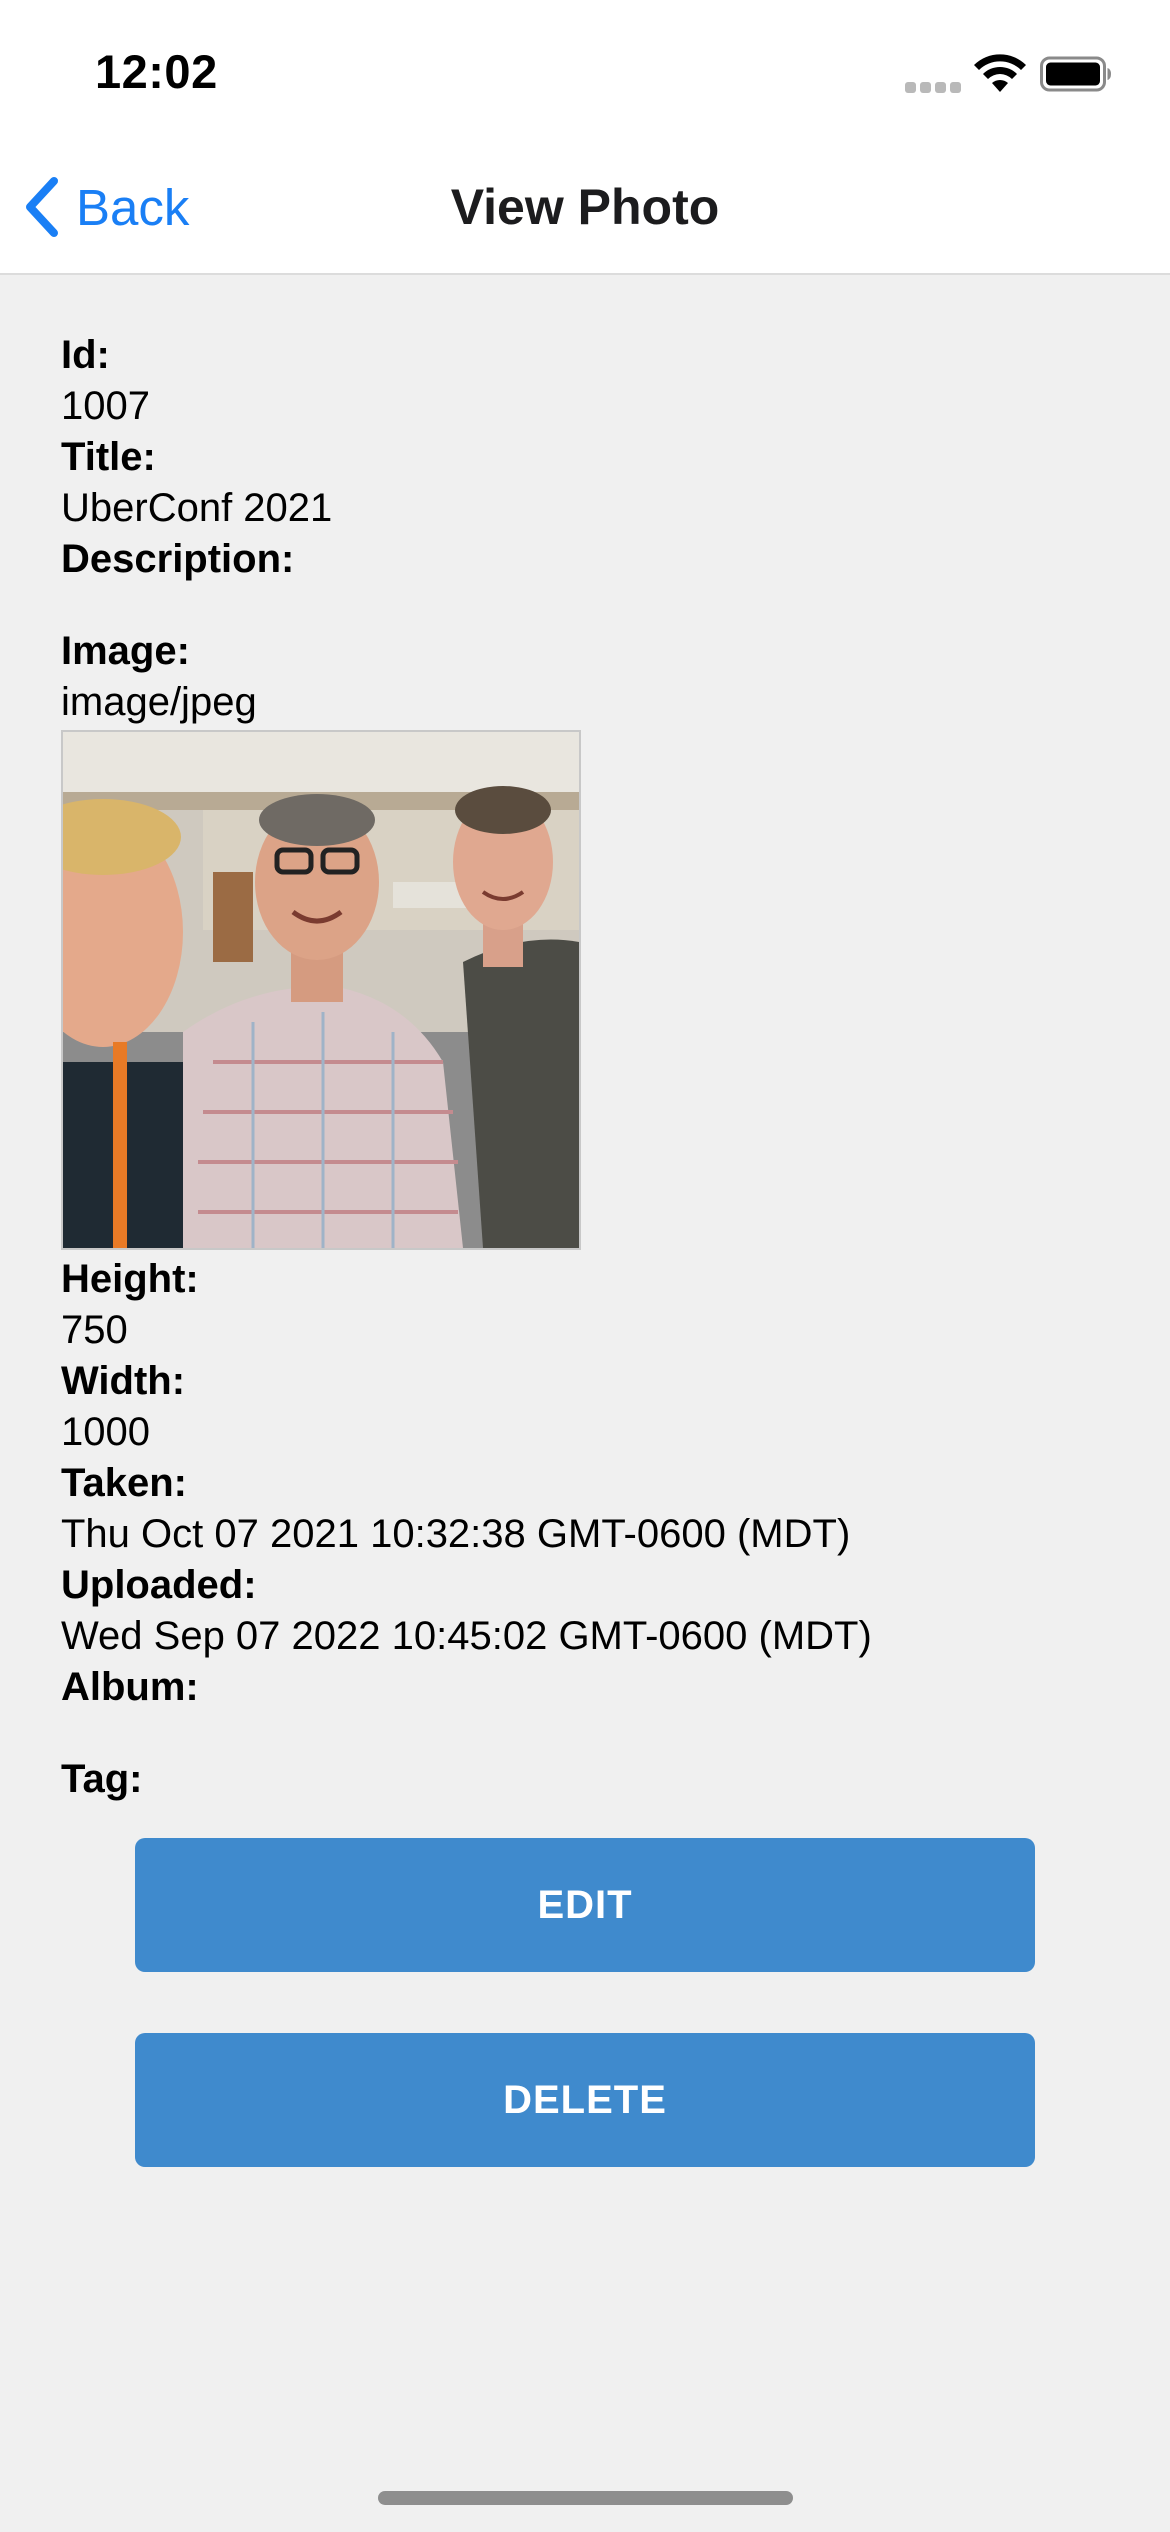 The height and width of the screenshot is (2532, 1170). I want to click on height-value: 750, so click(94, 1330).